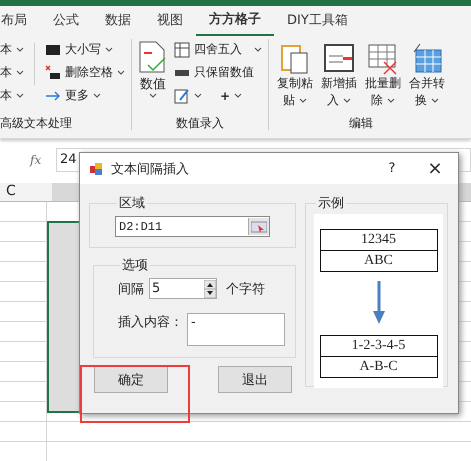 The image size is (471, 461). I want to click on group-label: 高级文本处理, so click(36, 123).